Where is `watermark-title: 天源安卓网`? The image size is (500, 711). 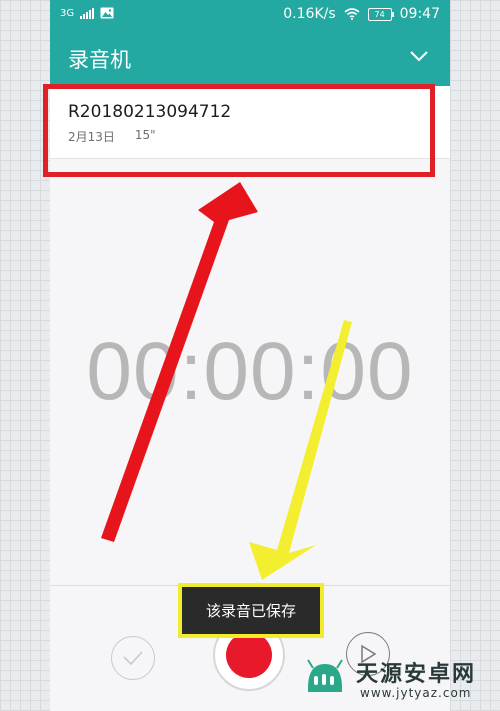 watermark-title: 天源安卓网 is located at coordinates (416, 674).